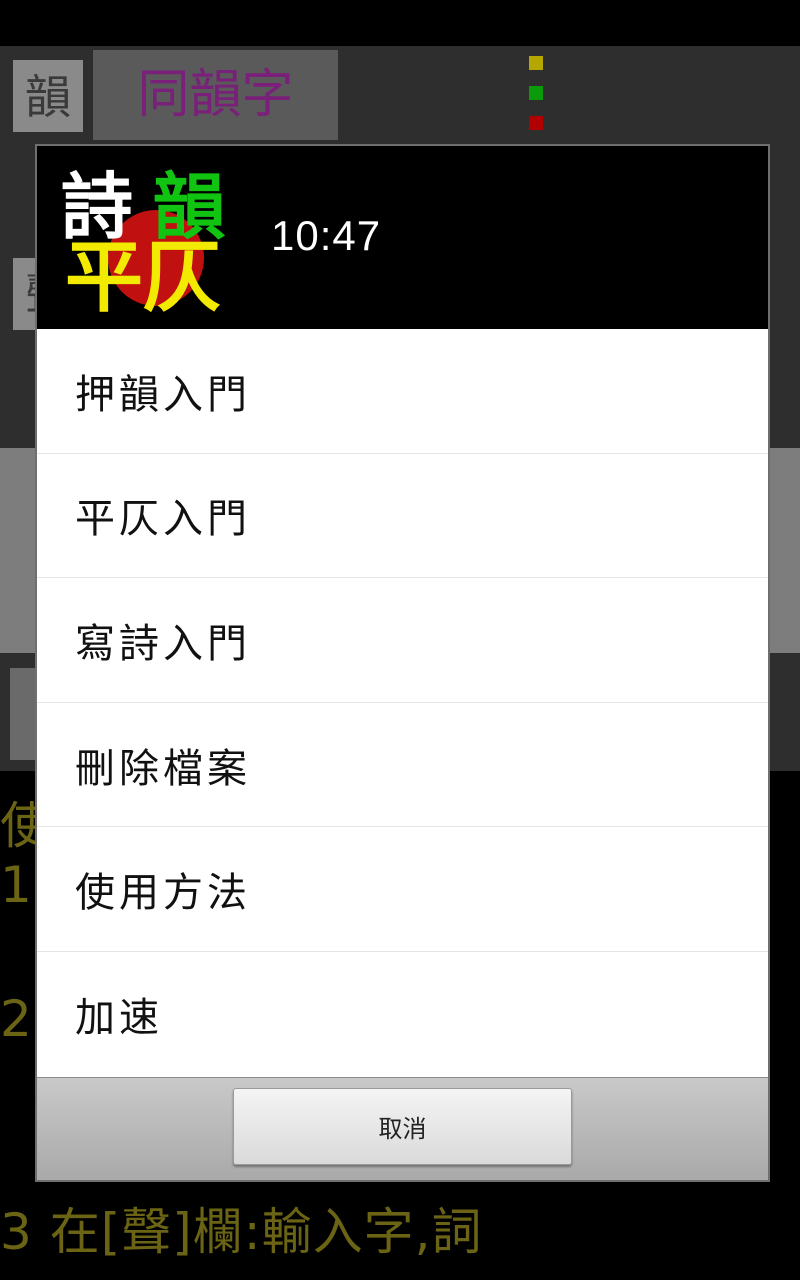 This screenshot has height=1280, width=800. I want to click on cancel-button: 取消, so click(402, 1126).